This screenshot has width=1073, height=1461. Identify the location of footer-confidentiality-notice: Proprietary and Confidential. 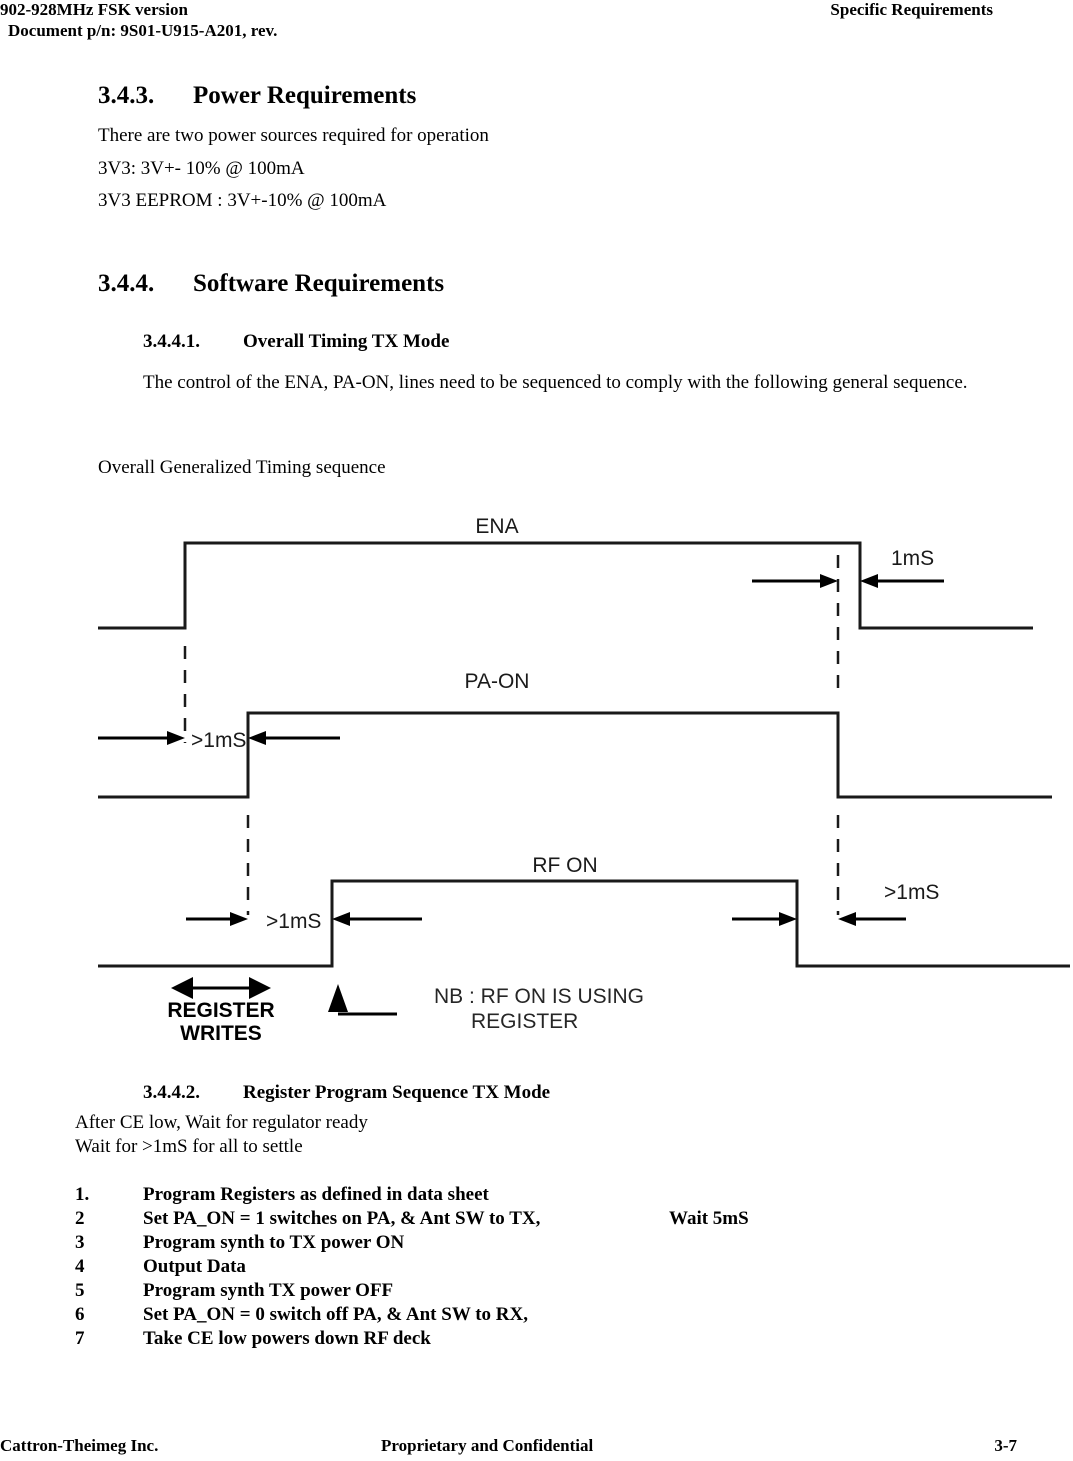
(487, 1445).